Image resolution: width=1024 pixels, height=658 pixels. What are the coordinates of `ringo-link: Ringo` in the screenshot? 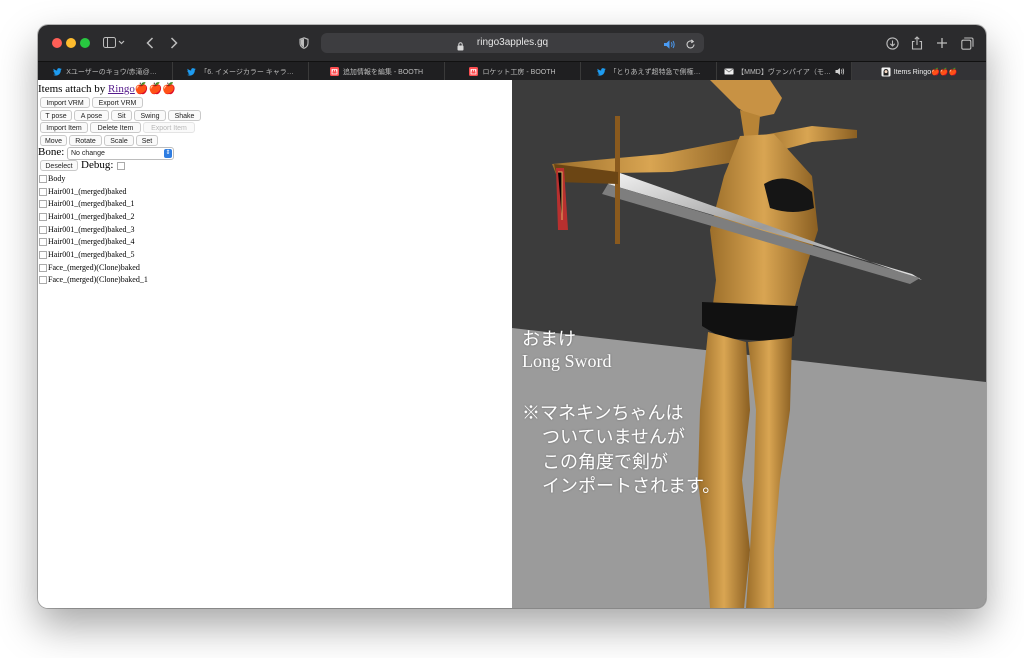 It's located at (121, 89).